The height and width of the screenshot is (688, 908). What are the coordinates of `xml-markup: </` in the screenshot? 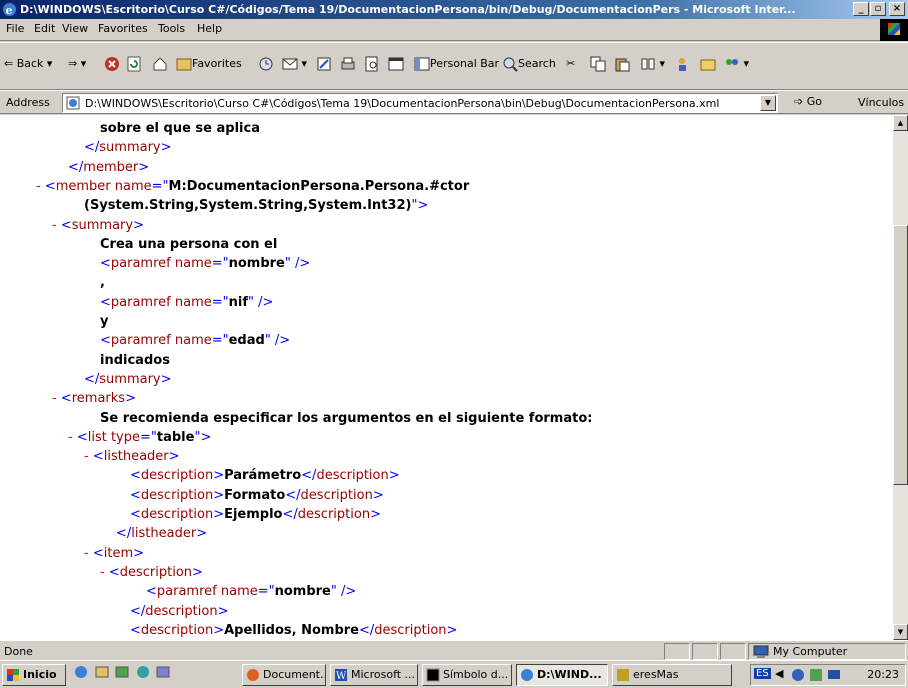 It's located at (92, 148).